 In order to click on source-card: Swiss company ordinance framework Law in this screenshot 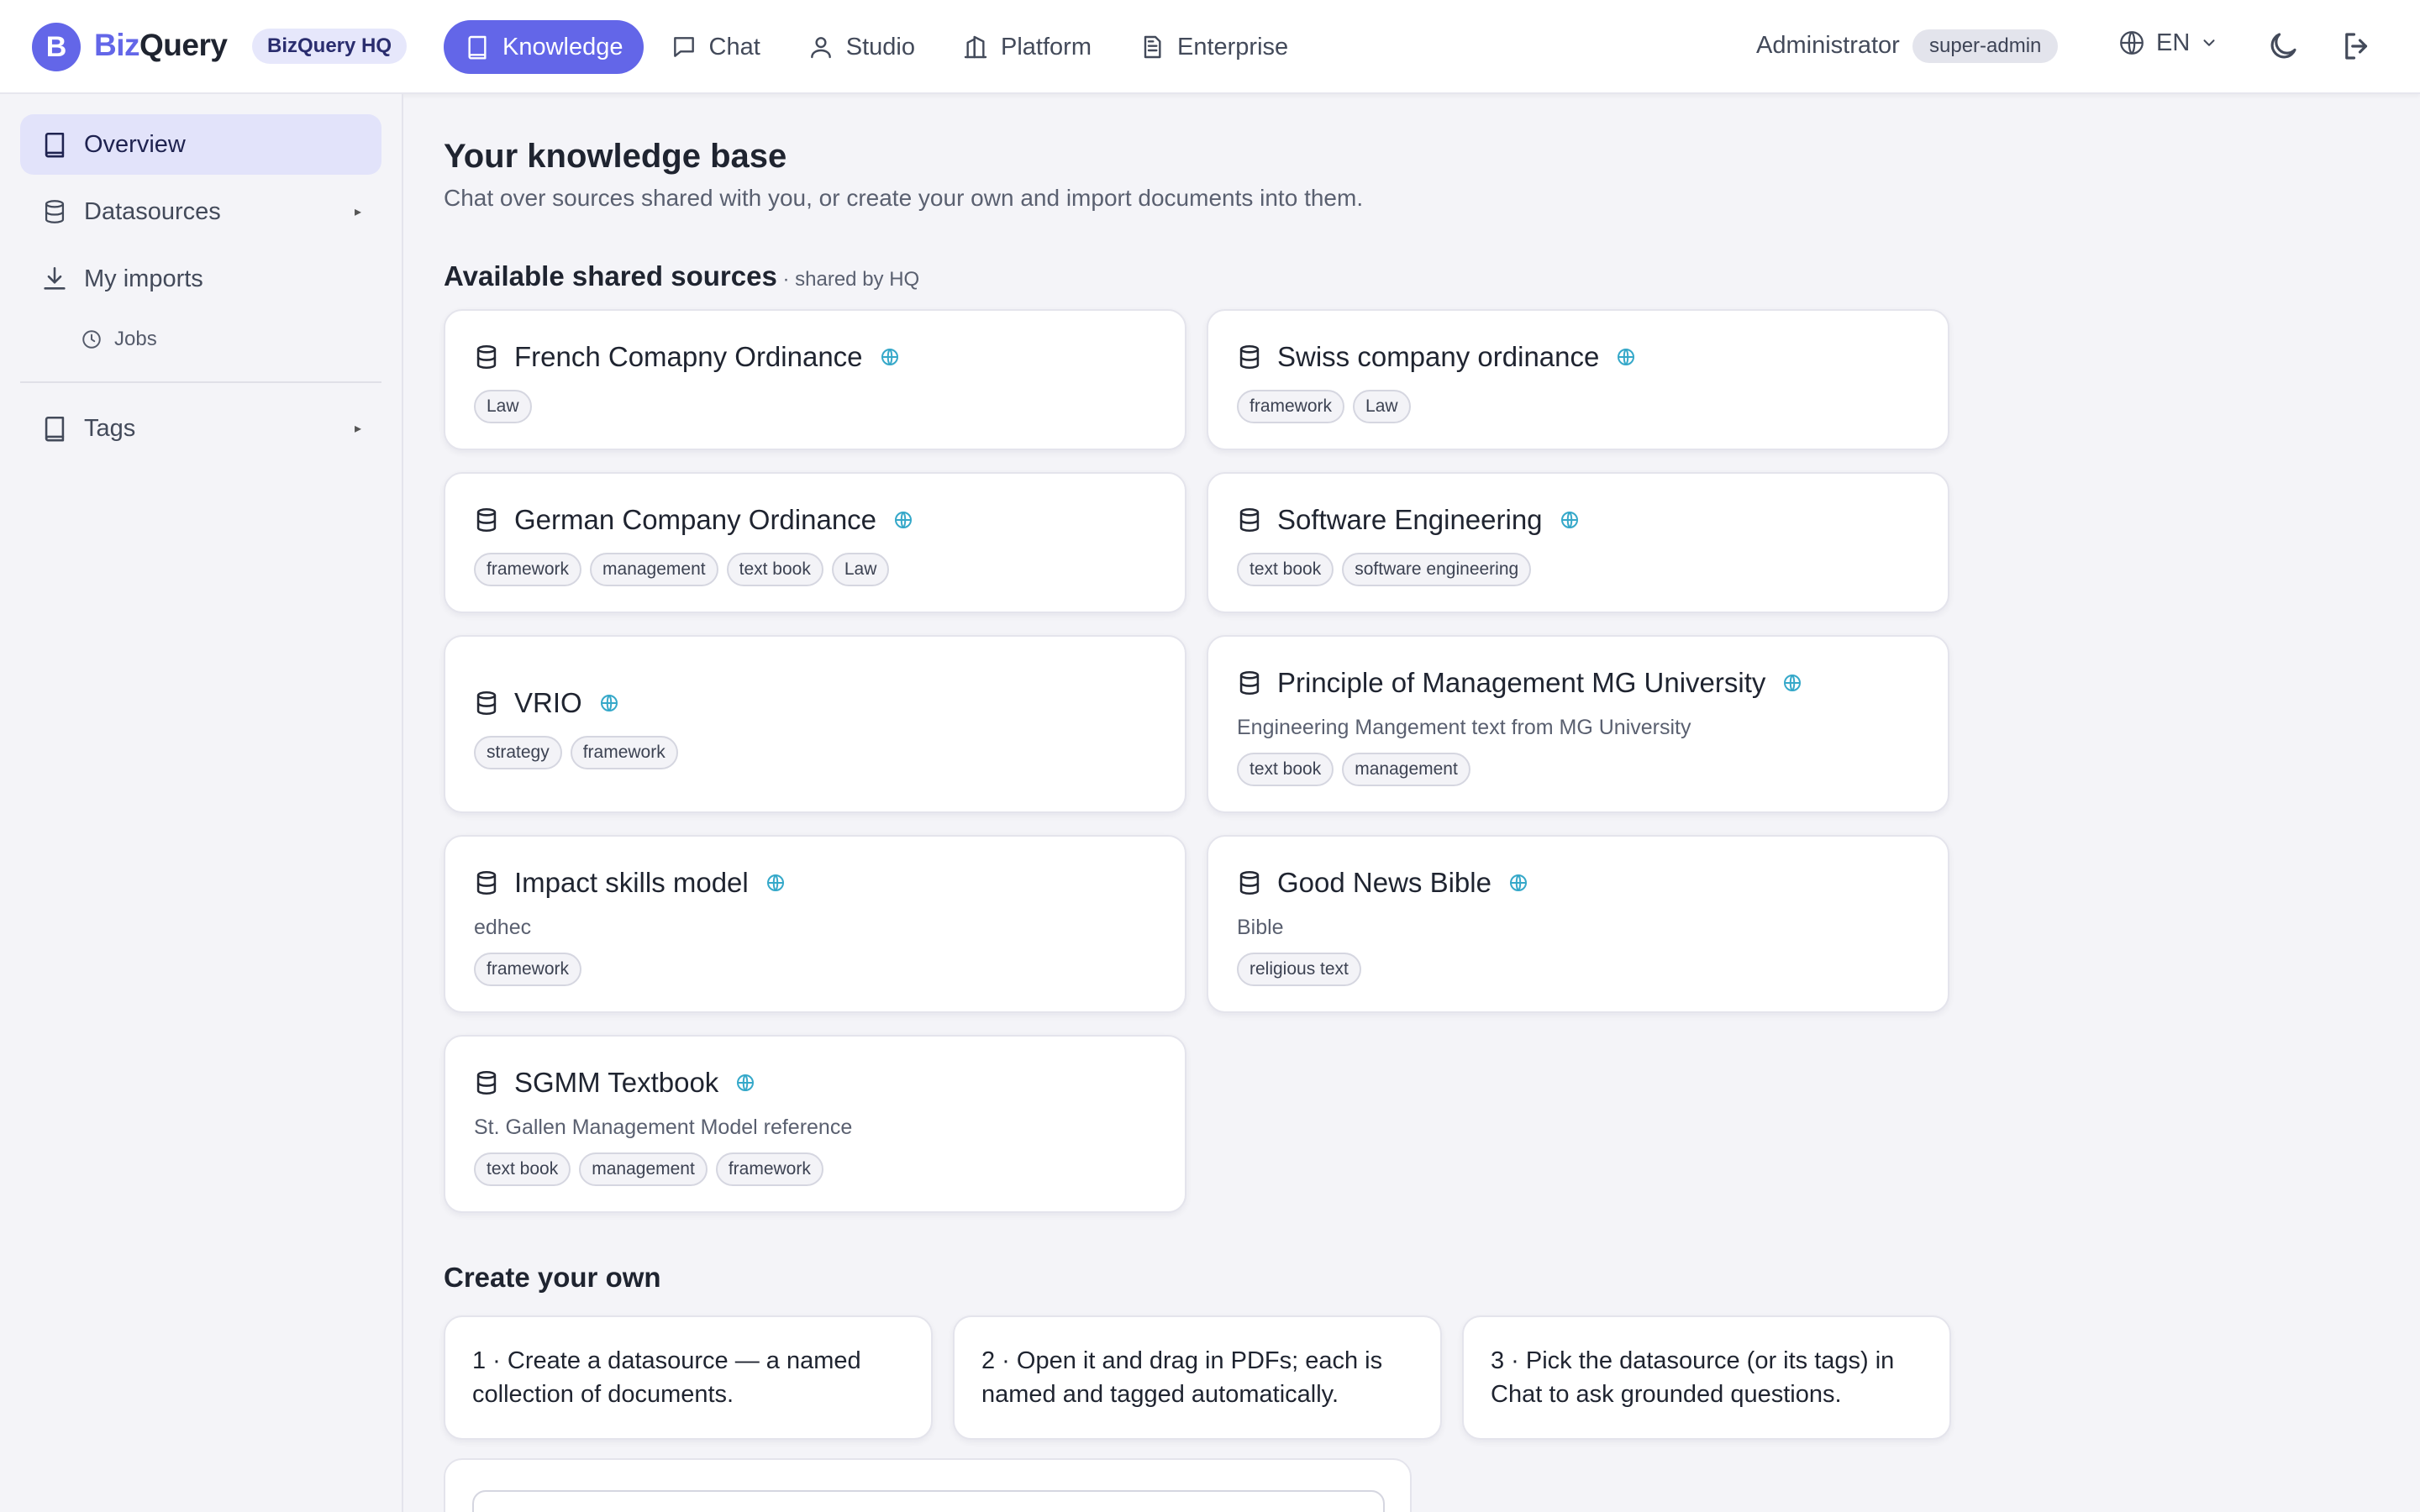, I will do `click(1578, 379)`.